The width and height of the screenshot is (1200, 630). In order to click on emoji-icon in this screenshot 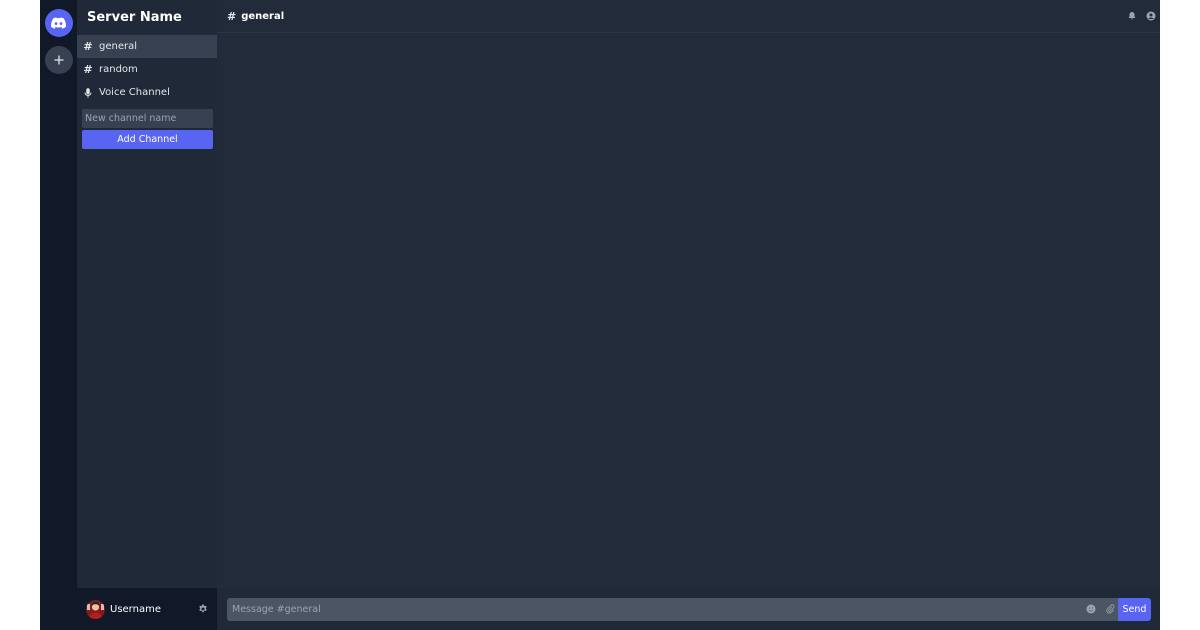, I will do `click(1091, 609)`.